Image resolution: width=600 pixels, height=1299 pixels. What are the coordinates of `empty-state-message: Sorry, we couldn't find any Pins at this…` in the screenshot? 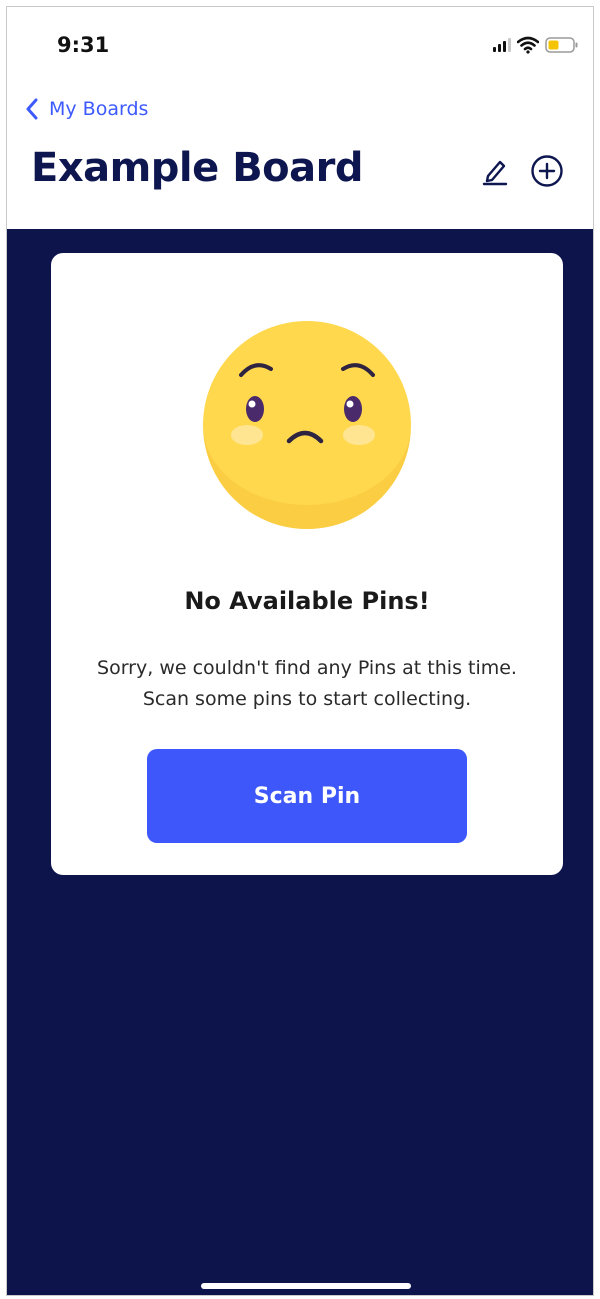 It's located at (307, 683).